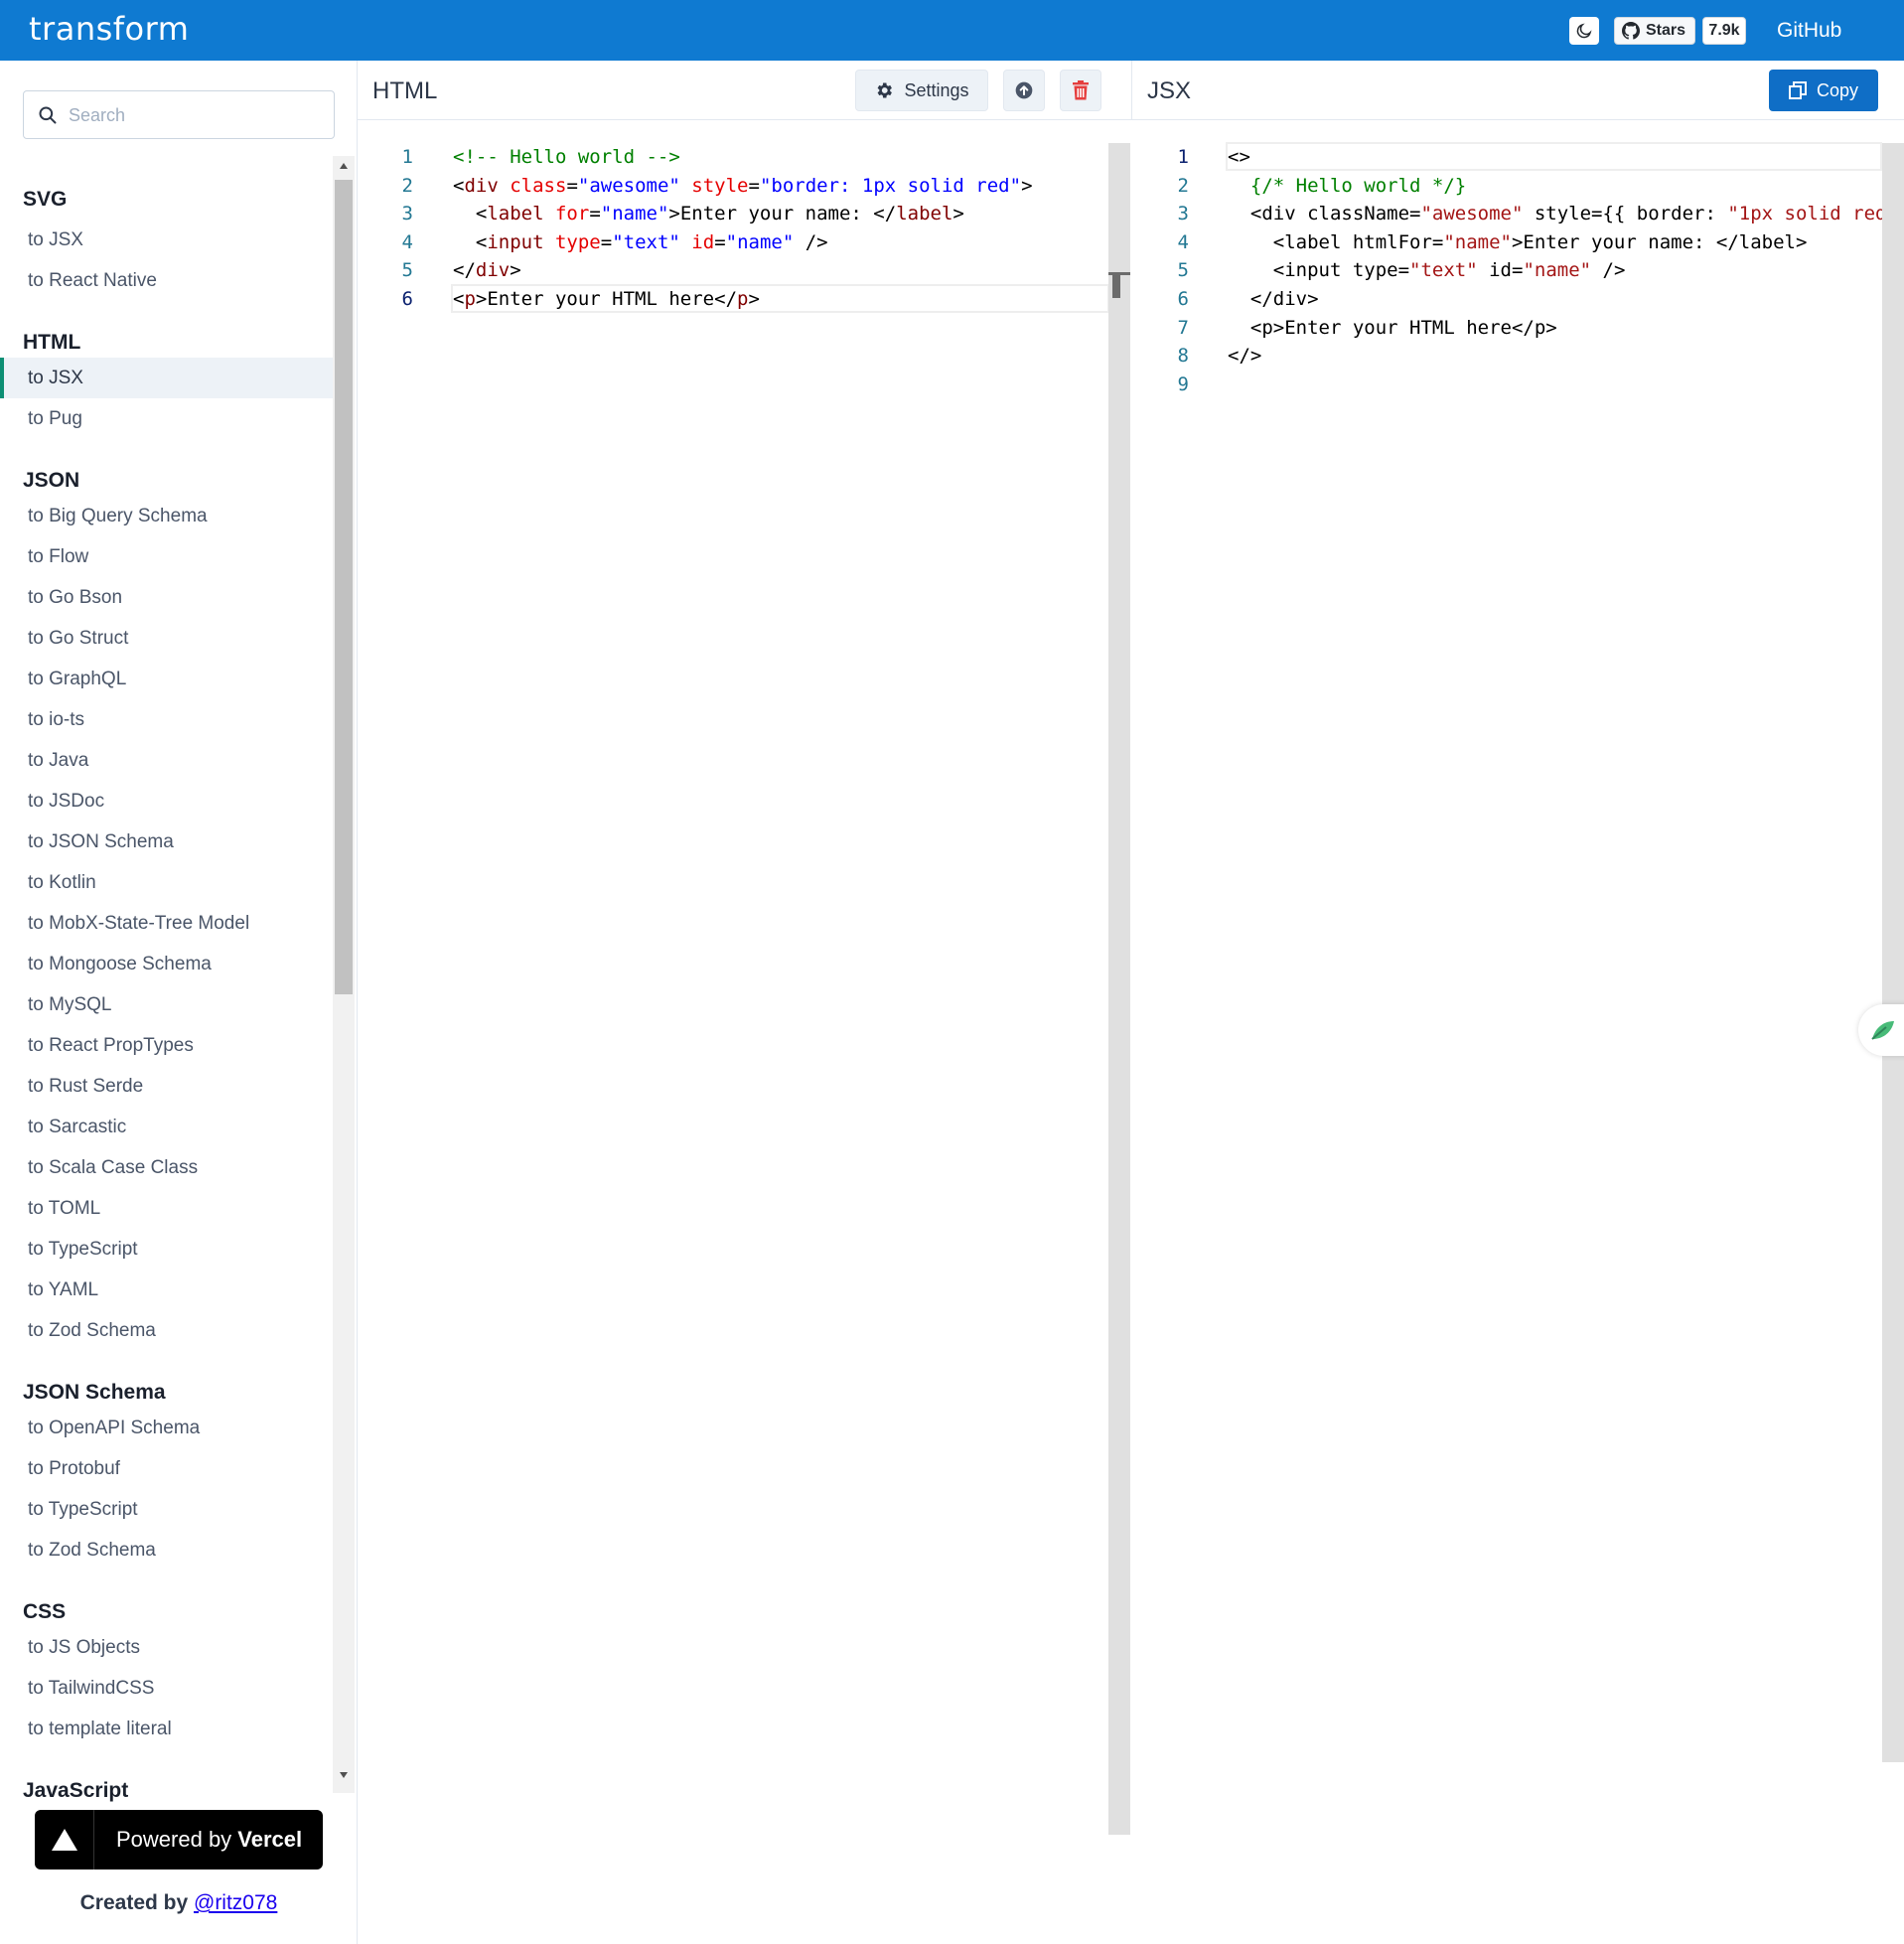 This screenshot has width=1904, height=1944. What do you see at coordinates (166, 280) in the screenshot?
I see `nav-item: to React Native` at bounding box center [166, 280].